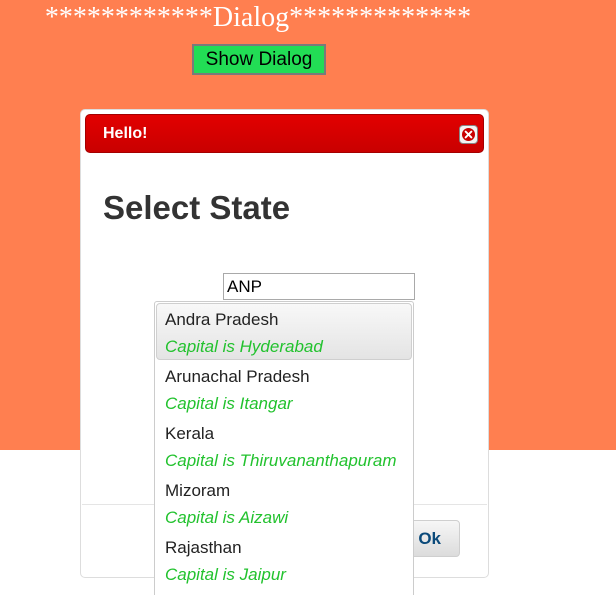 The height and width of the screenshot is (595, 616). I want to click on state-capital: Capital is Hyderabad, so click(244, 346).